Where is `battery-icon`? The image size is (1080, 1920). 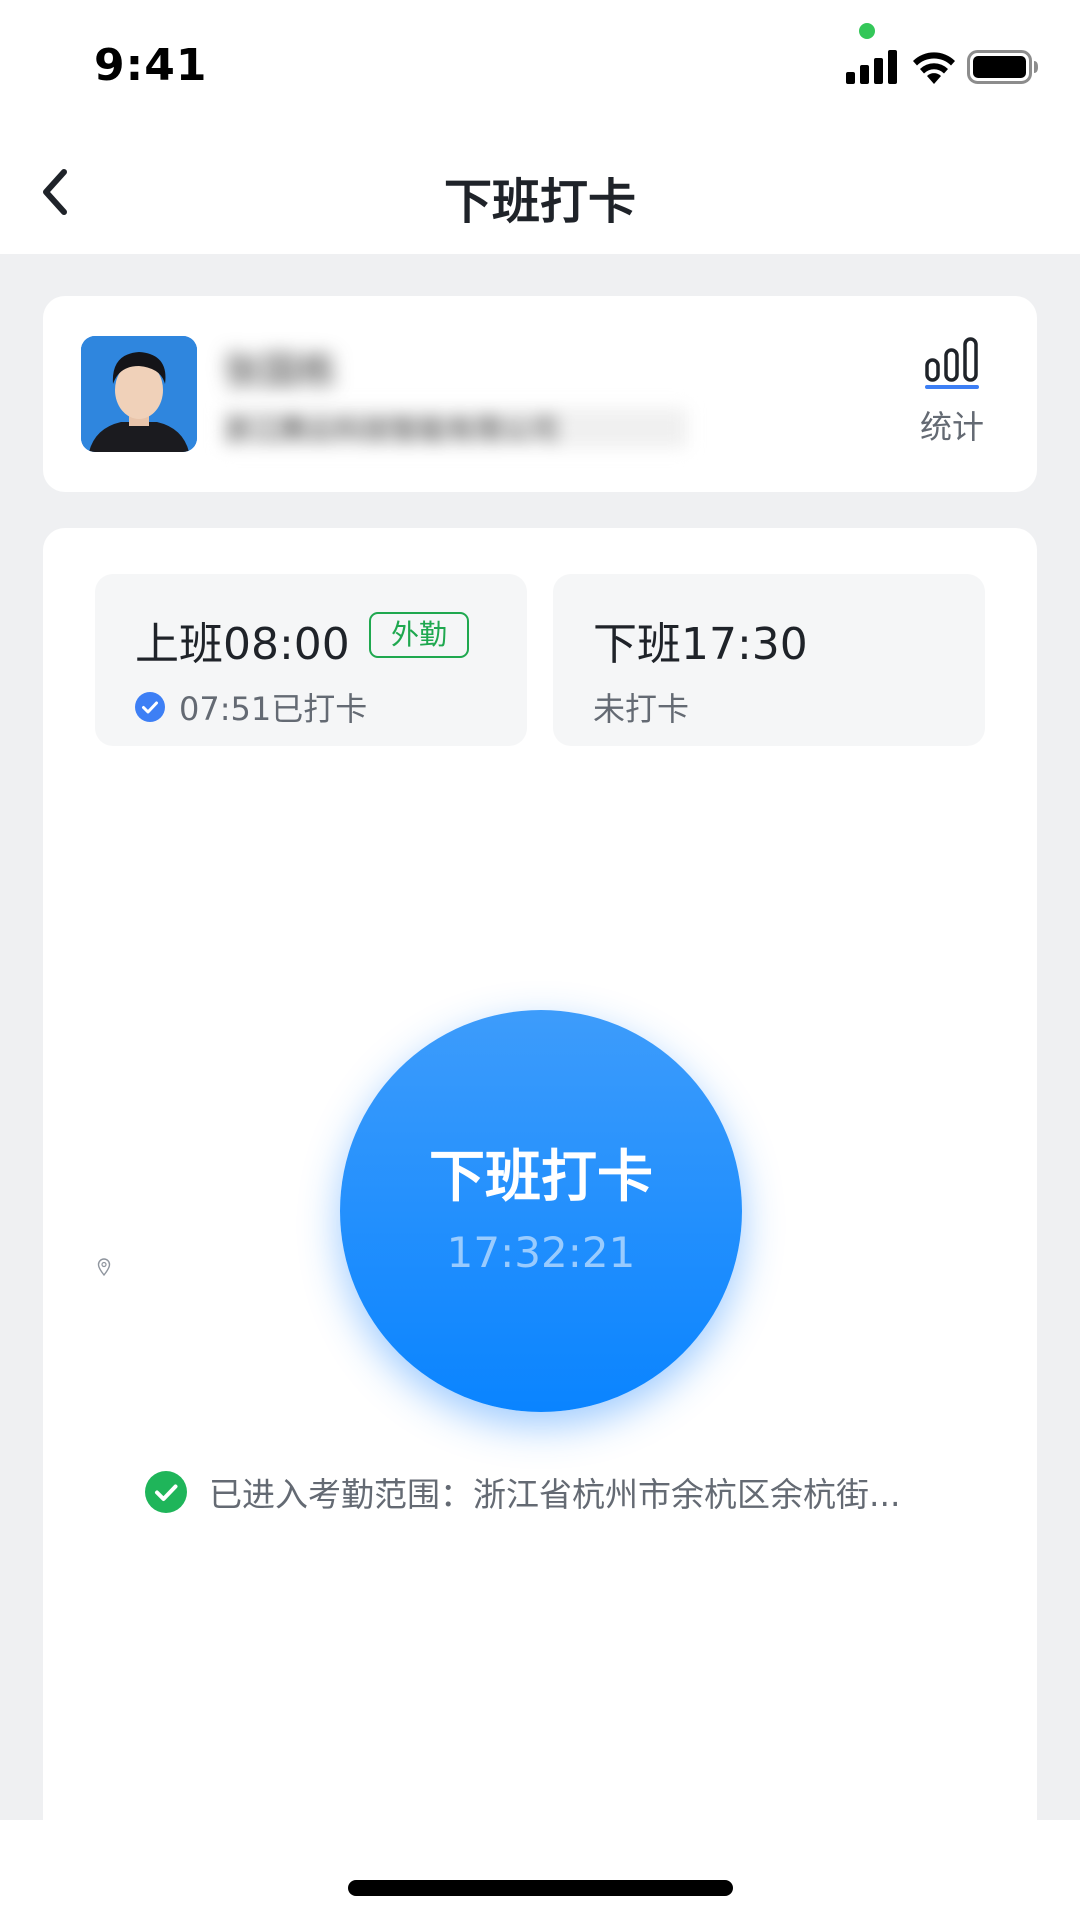 battery-icon is located at coordinates (1002, 67).